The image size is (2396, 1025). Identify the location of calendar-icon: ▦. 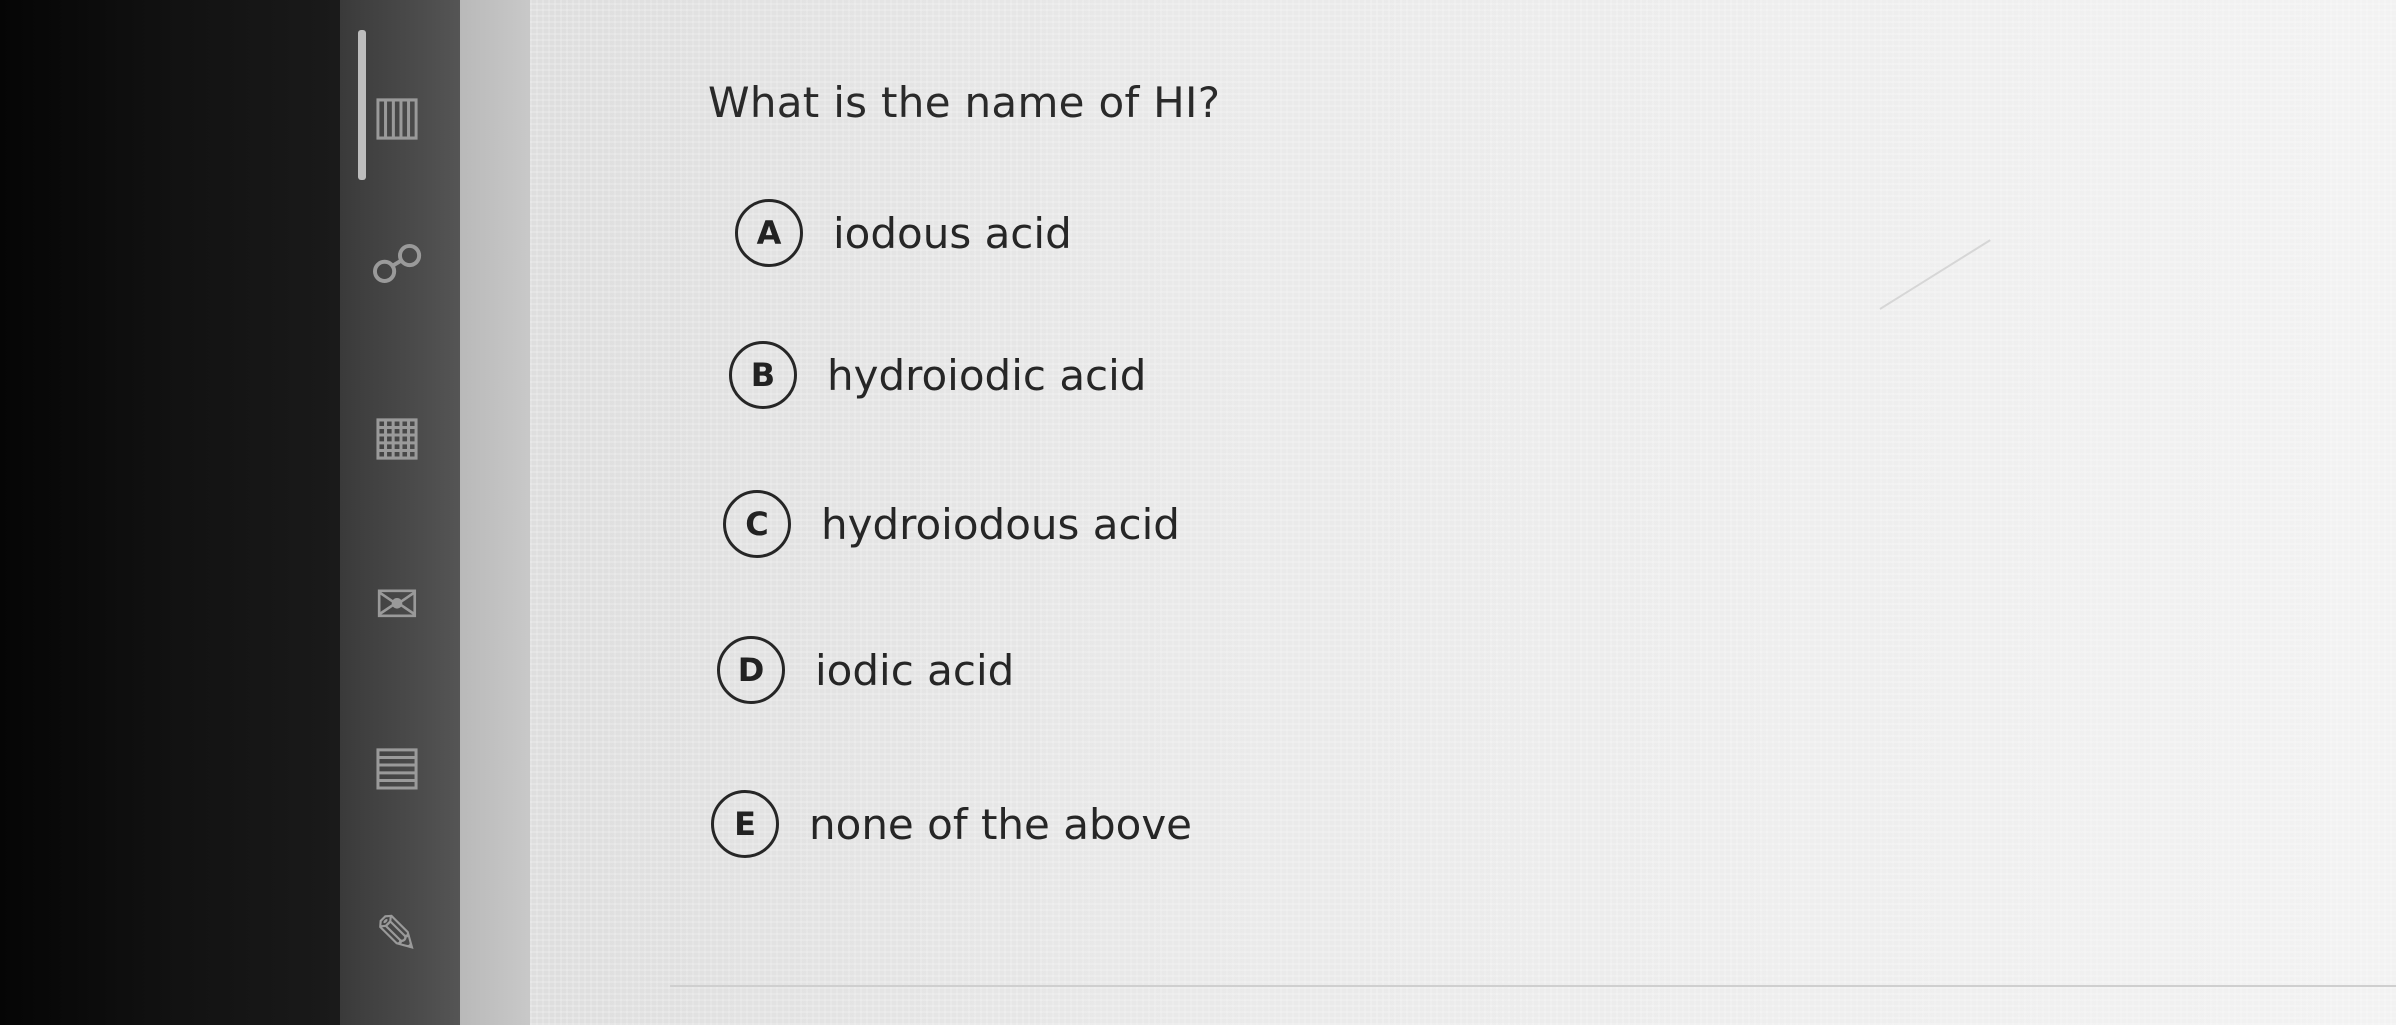
(397, 435).